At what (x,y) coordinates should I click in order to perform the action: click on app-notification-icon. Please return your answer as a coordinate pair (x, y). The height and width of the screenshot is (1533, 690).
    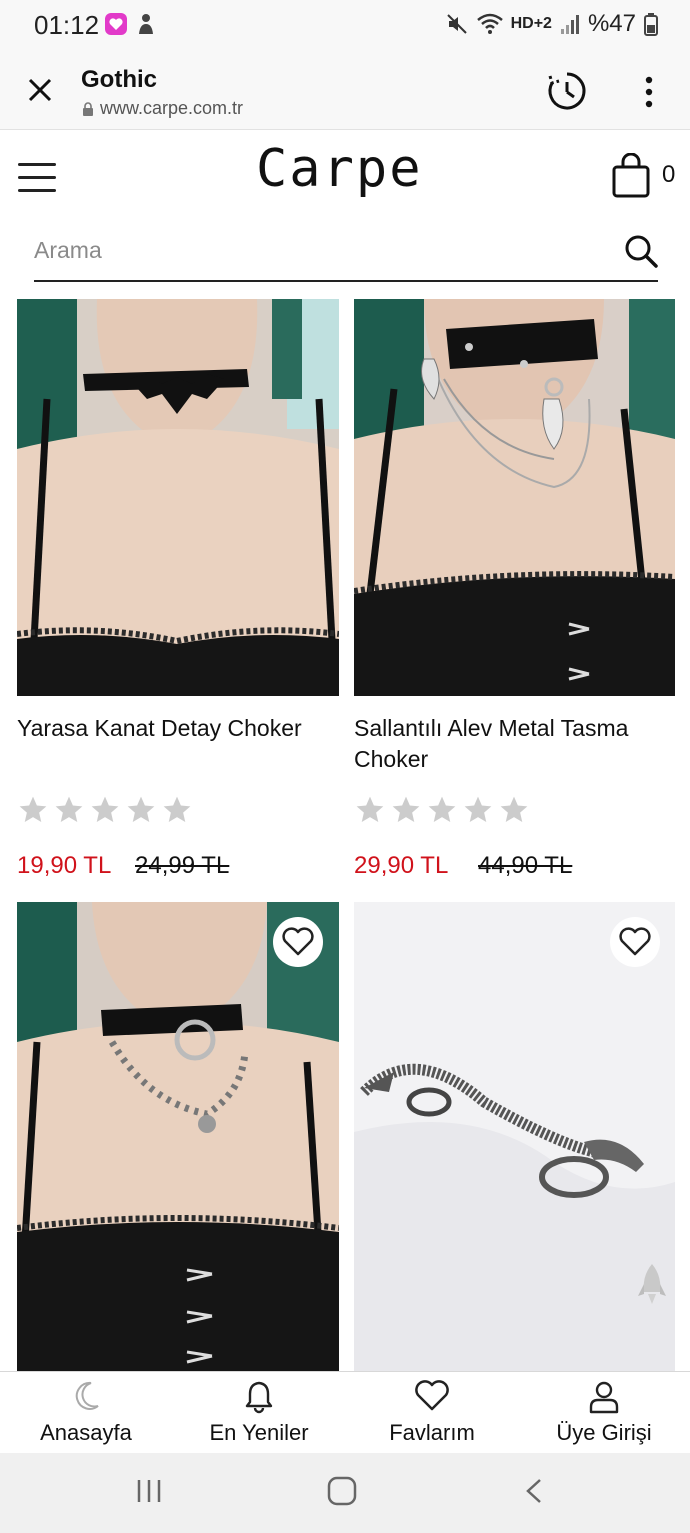
    Looking at the image, I should click on (146, 24).